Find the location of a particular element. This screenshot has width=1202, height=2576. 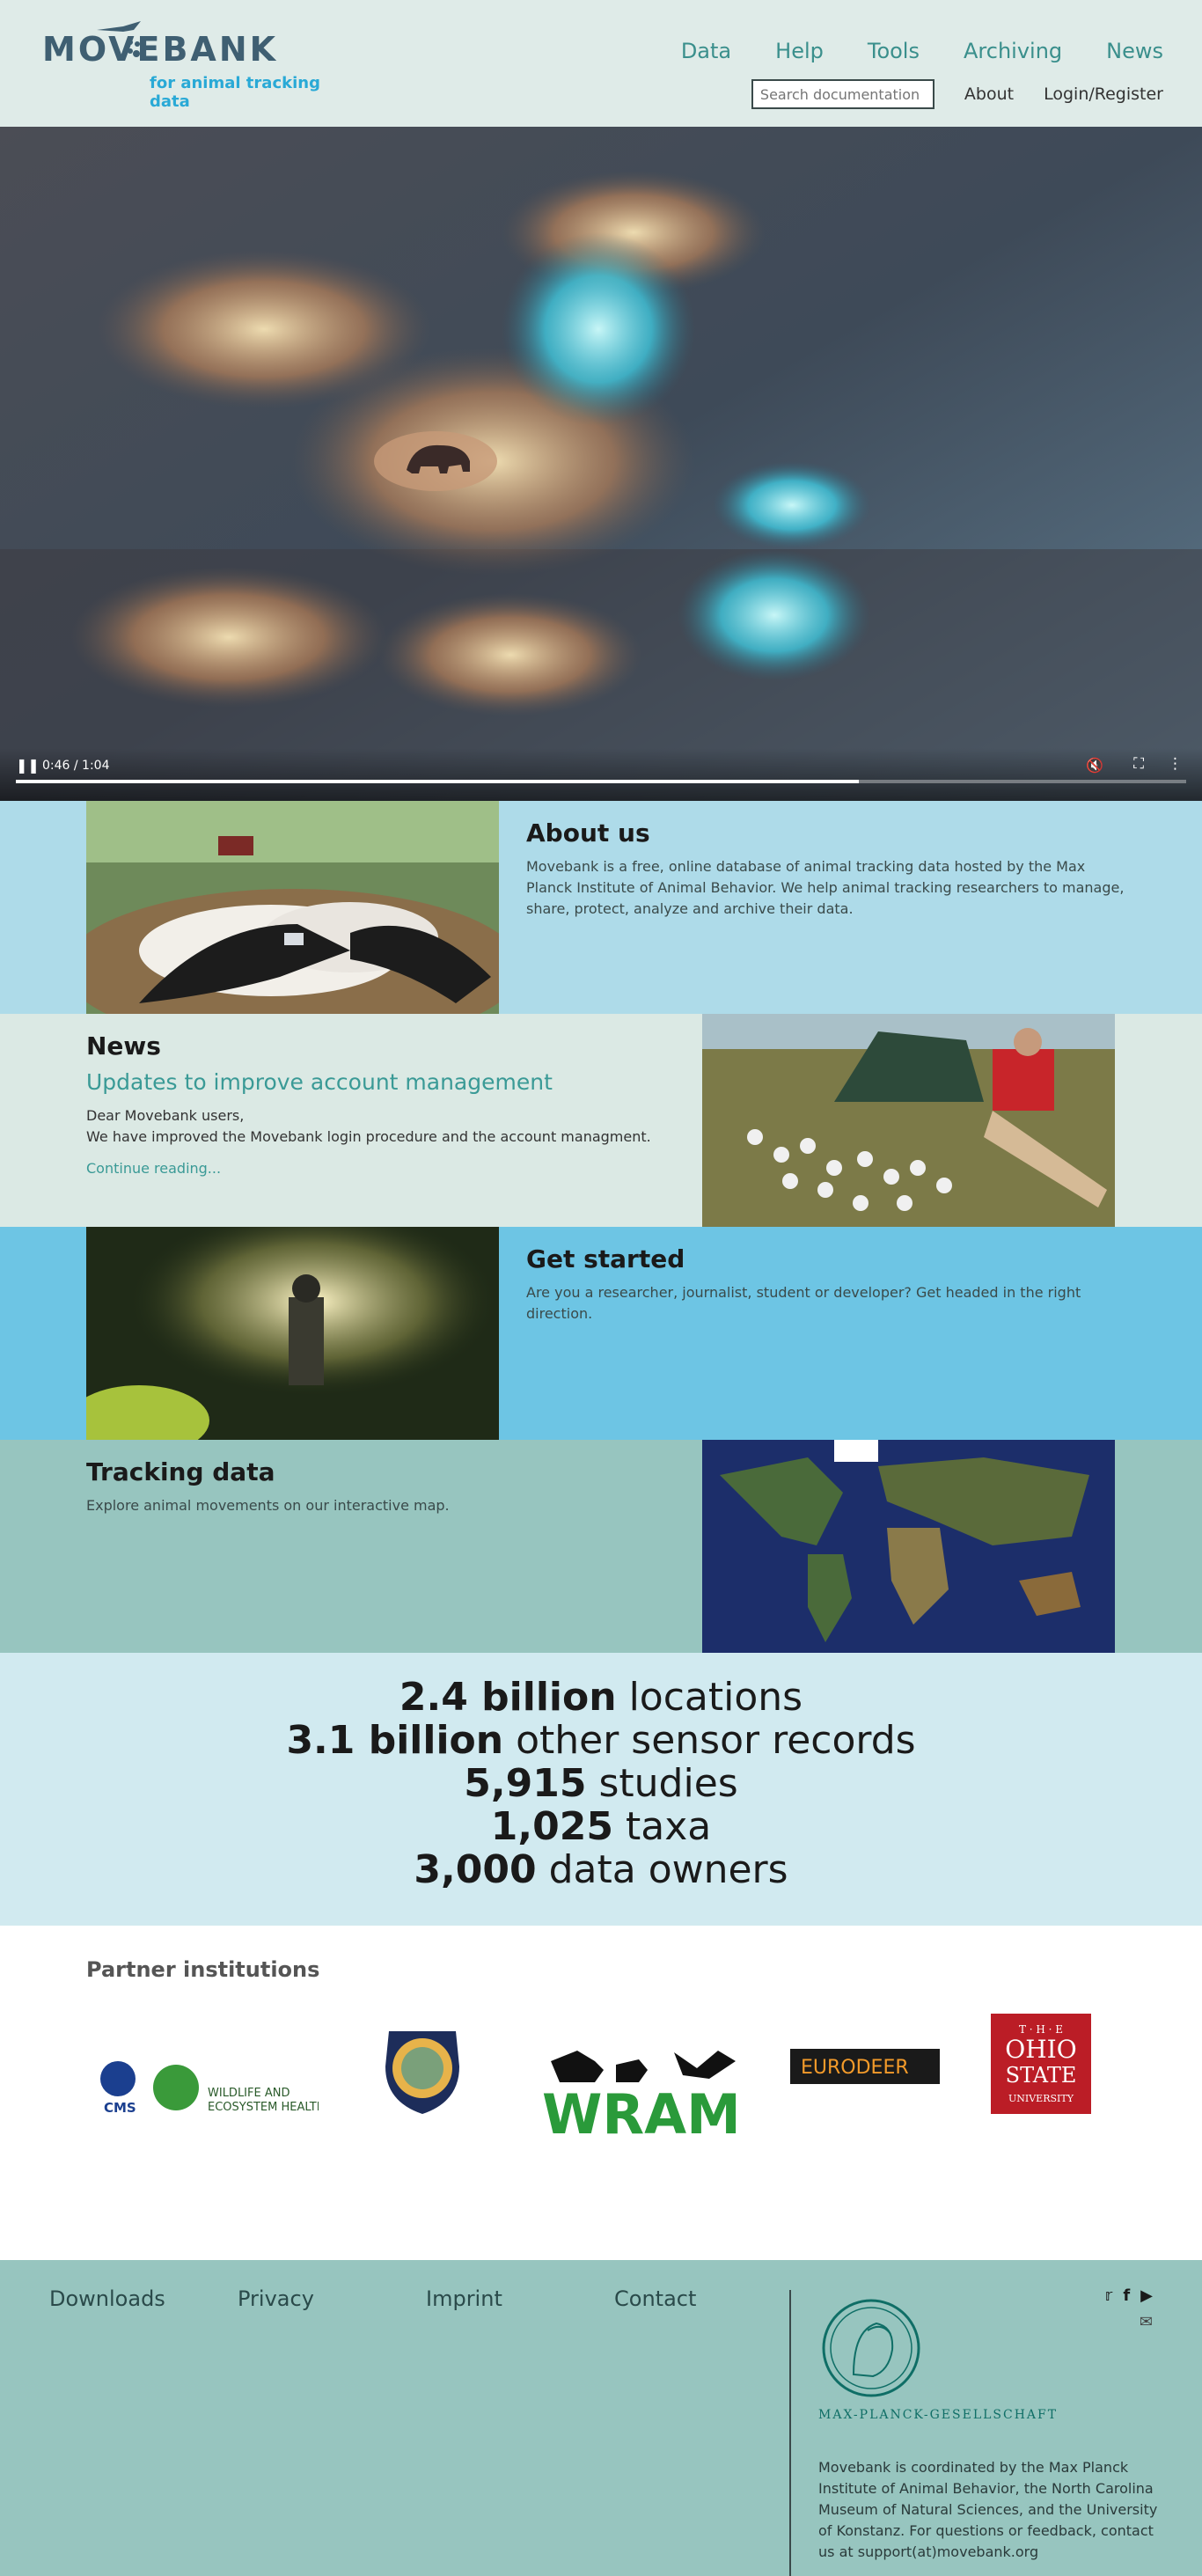

footer-downloads-link: Downloads is located at coordinates (144, 2298).